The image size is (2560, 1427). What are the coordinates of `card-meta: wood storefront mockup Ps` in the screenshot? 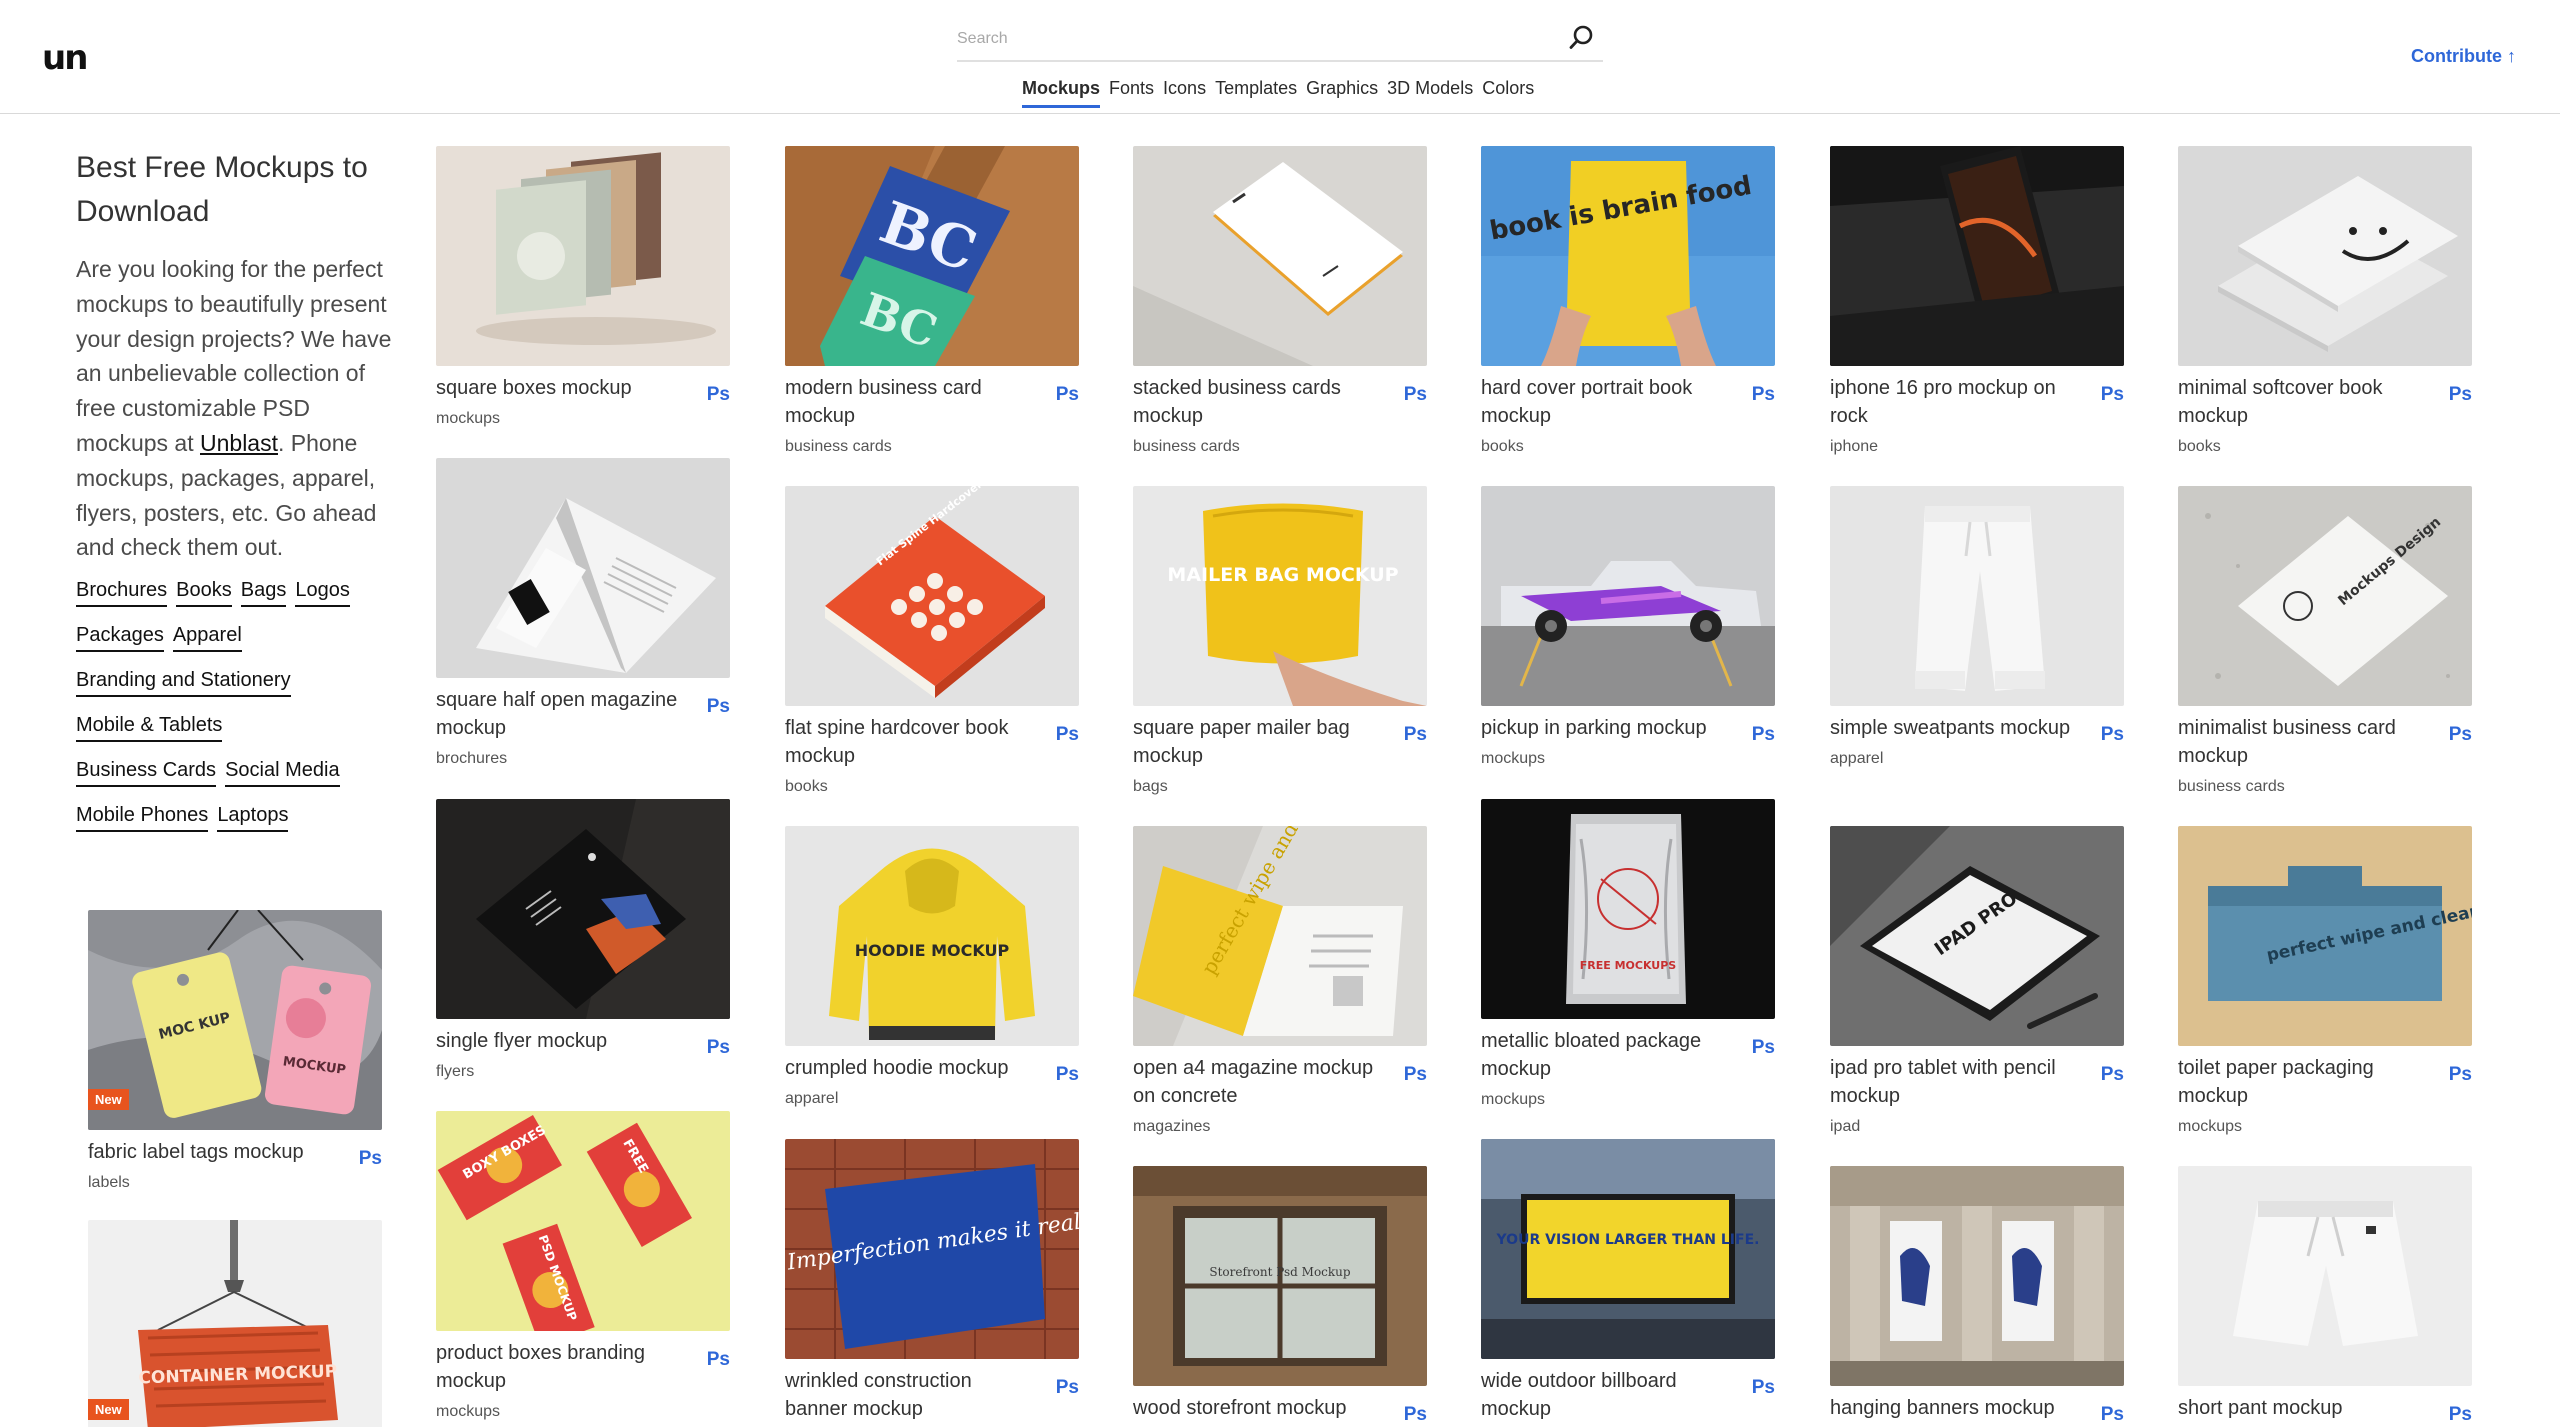 It's located at (1280, 1409).